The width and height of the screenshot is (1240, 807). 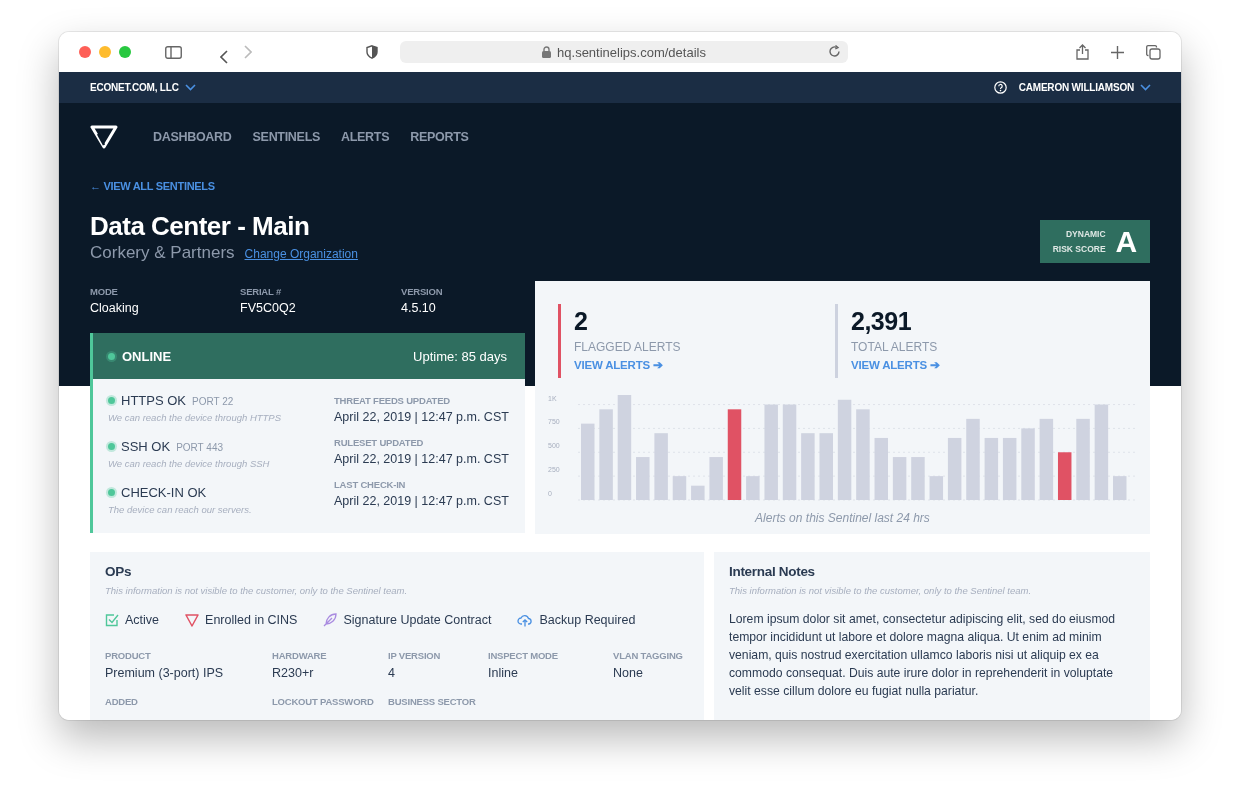 What do you see at coordinates (1082, 52) in the screenshot?
I see `share-icon` at bounding box center [1082, 52].